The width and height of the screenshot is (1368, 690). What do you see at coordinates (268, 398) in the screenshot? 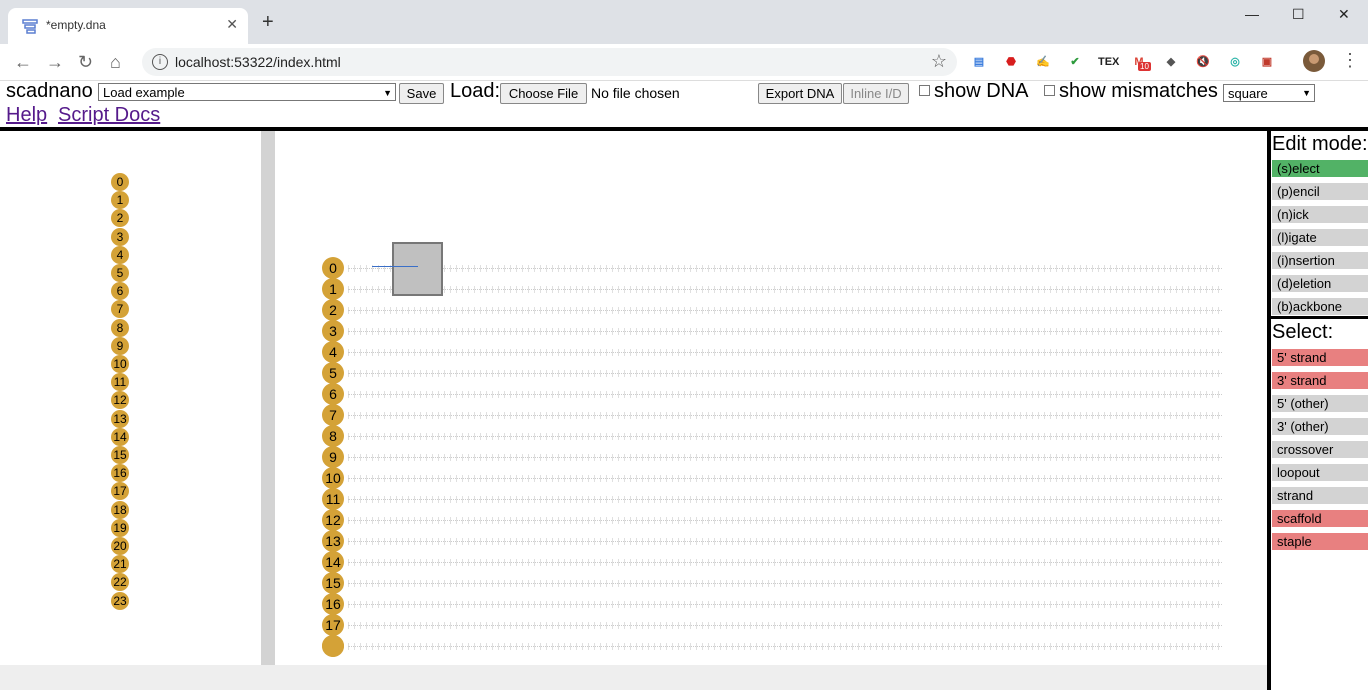
I see `pane-splitter` at bounding box center [268, 398].